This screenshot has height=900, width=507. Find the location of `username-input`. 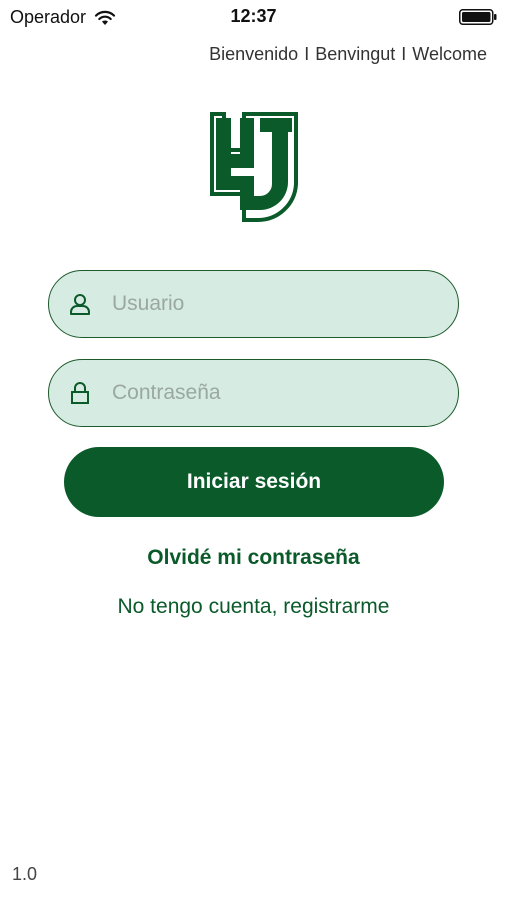

username-input is located at coordinates (272, 304).